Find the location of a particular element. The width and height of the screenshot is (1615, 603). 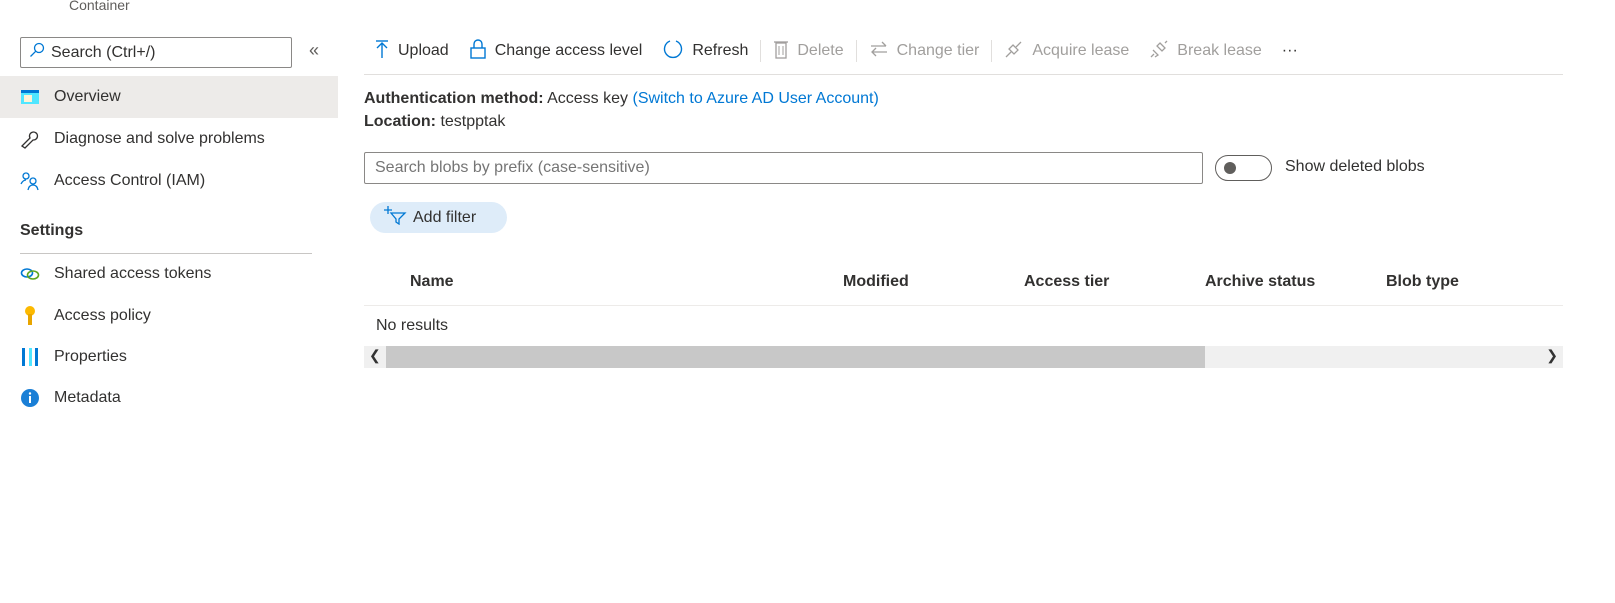

search-icon is located at coordinates (37, 52).